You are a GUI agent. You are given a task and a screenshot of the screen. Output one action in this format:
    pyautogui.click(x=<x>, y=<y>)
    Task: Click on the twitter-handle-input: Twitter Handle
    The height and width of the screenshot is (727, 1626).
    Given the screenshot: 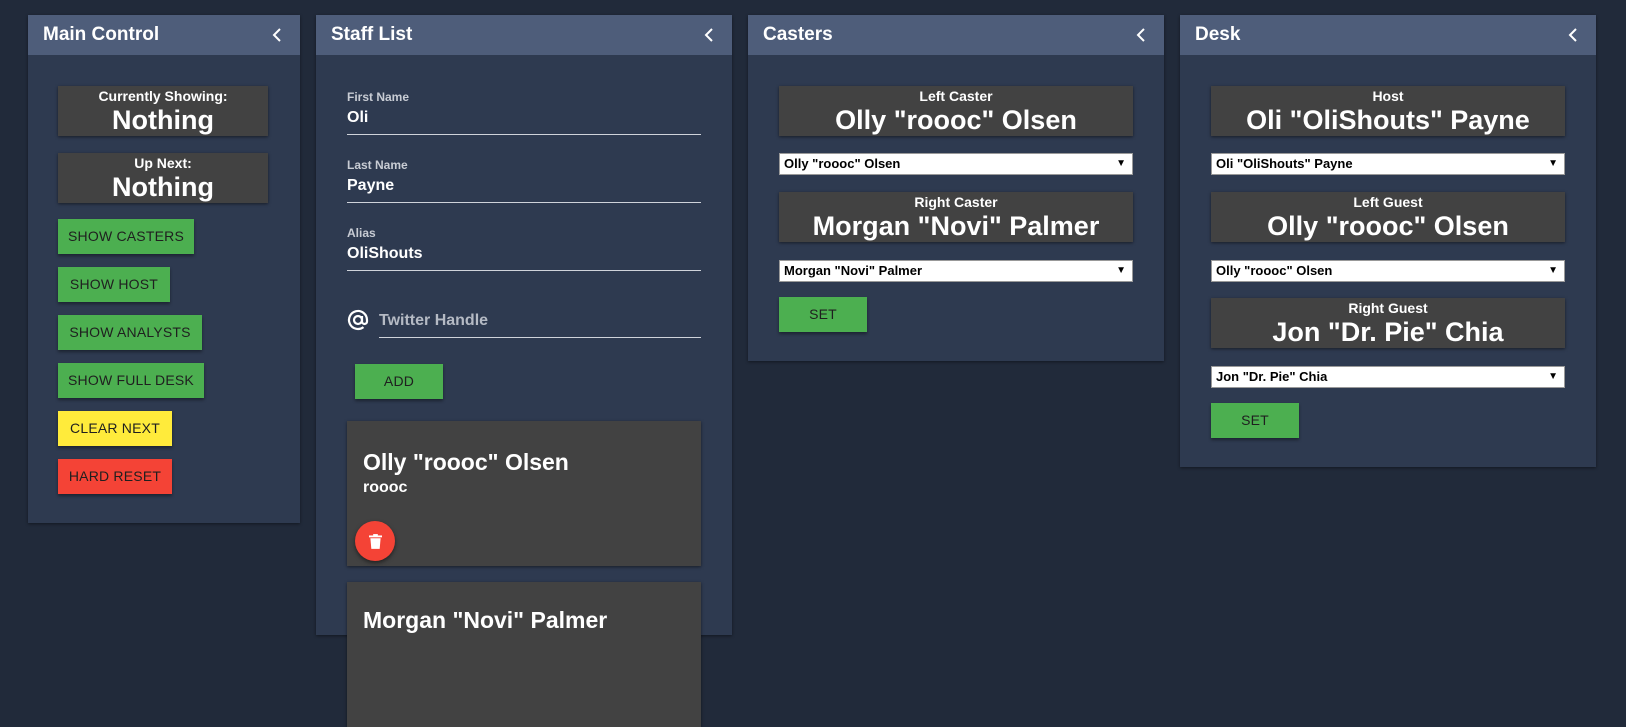 What is the action you would take?
    pyautogui.click(x=540, y=321)
    